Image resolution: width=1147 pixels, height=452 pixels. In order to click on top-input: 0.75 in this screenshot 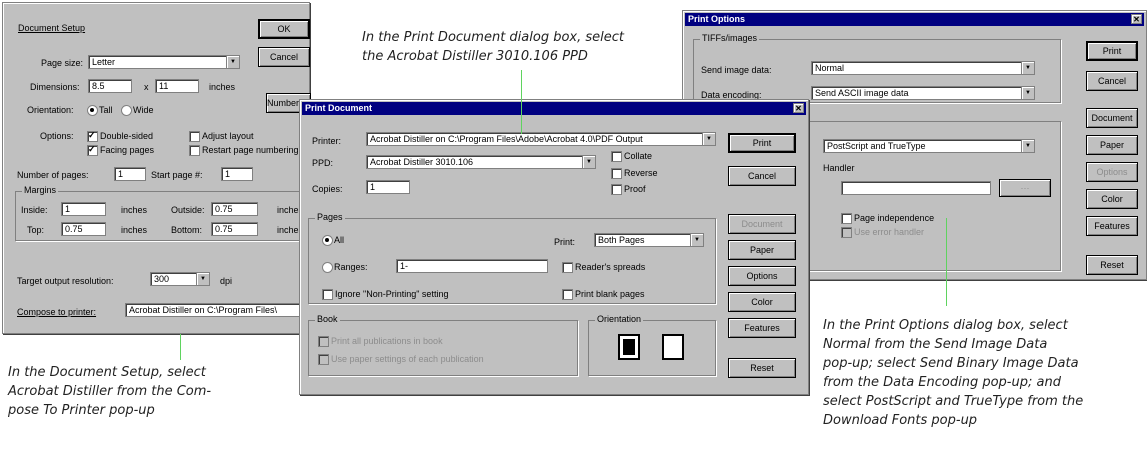, I will do `click(83, 229)`.